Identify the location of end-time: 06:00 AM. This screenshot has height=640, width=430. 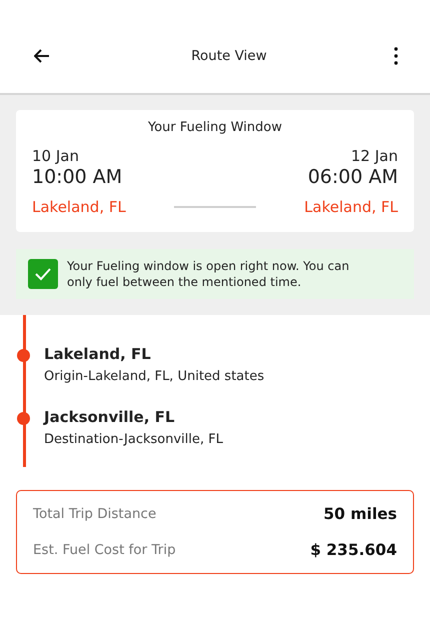
(353, 177).